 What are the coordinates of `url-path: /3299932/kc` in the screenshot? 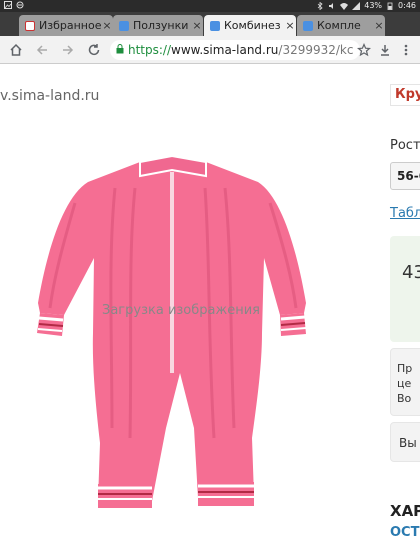 It's located at (316, 50).